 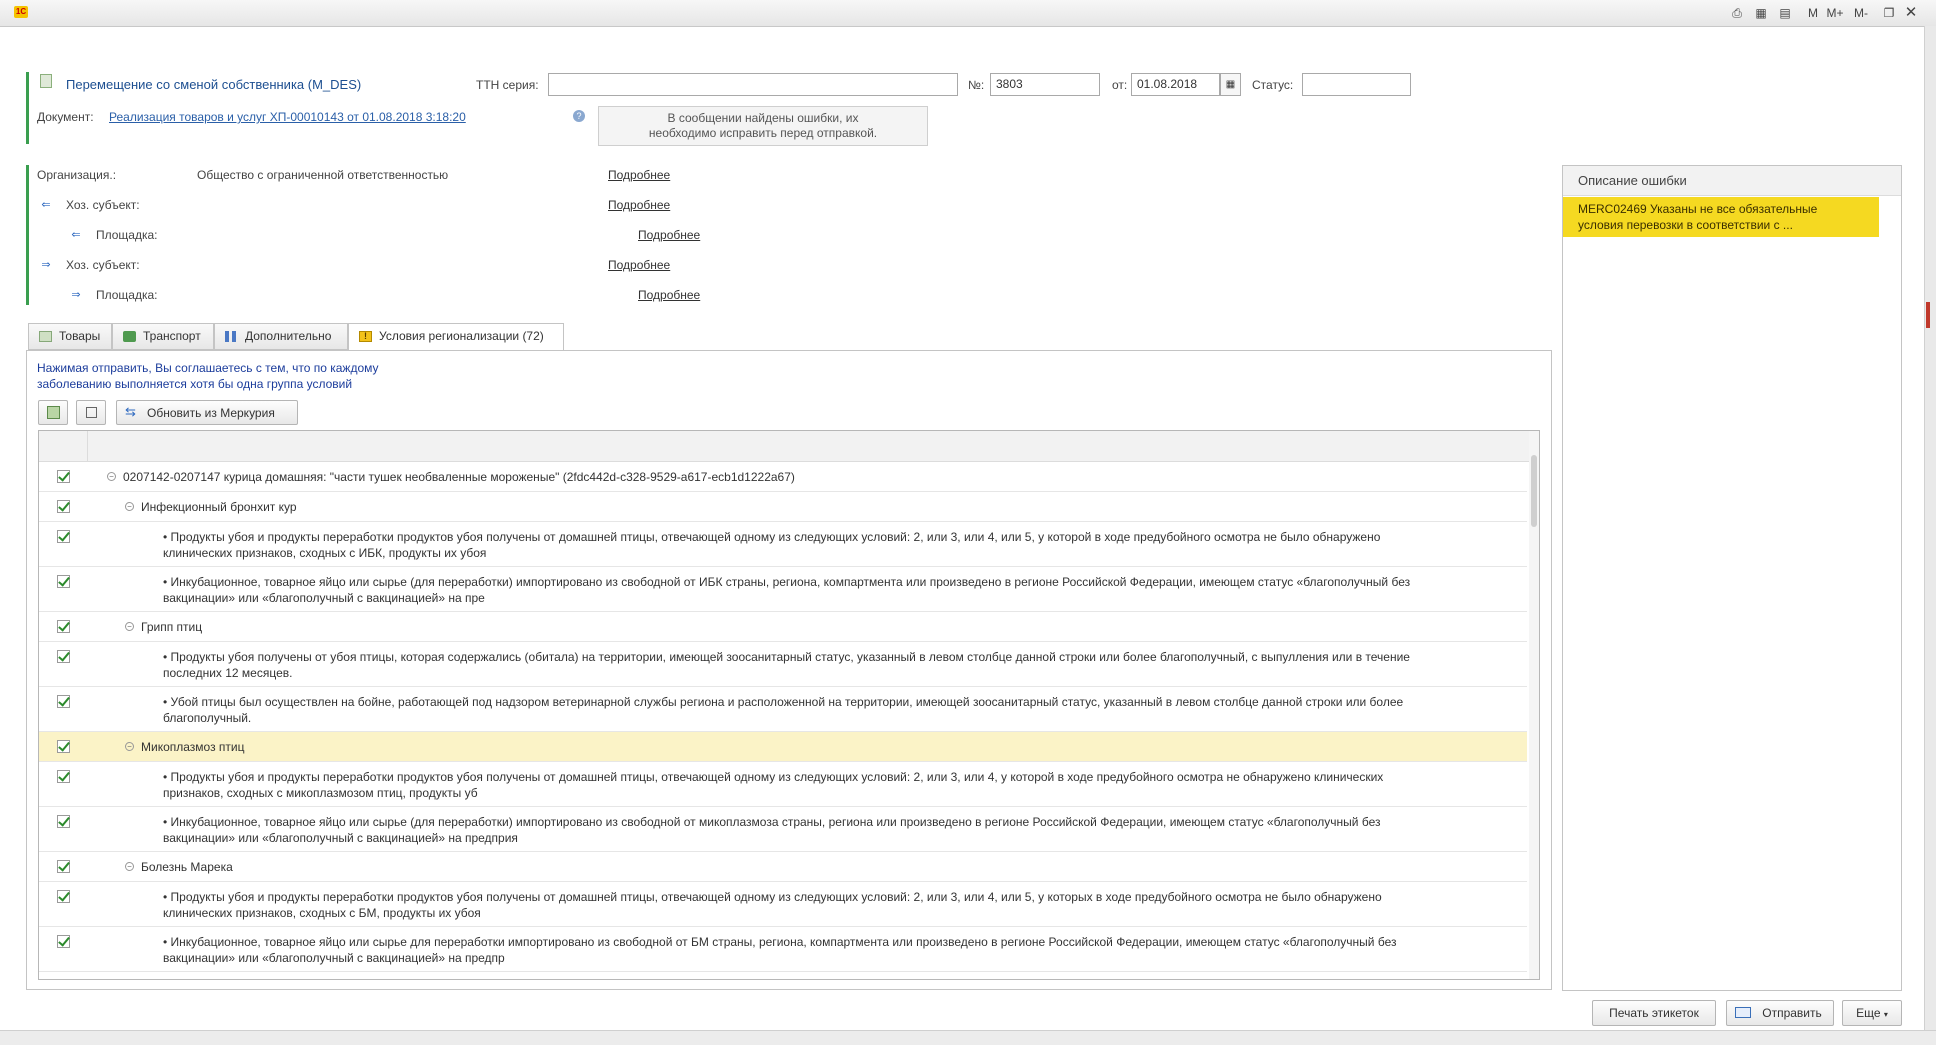 I want to click on restore-window-icon: ❐, so click(x=1889, y=13).